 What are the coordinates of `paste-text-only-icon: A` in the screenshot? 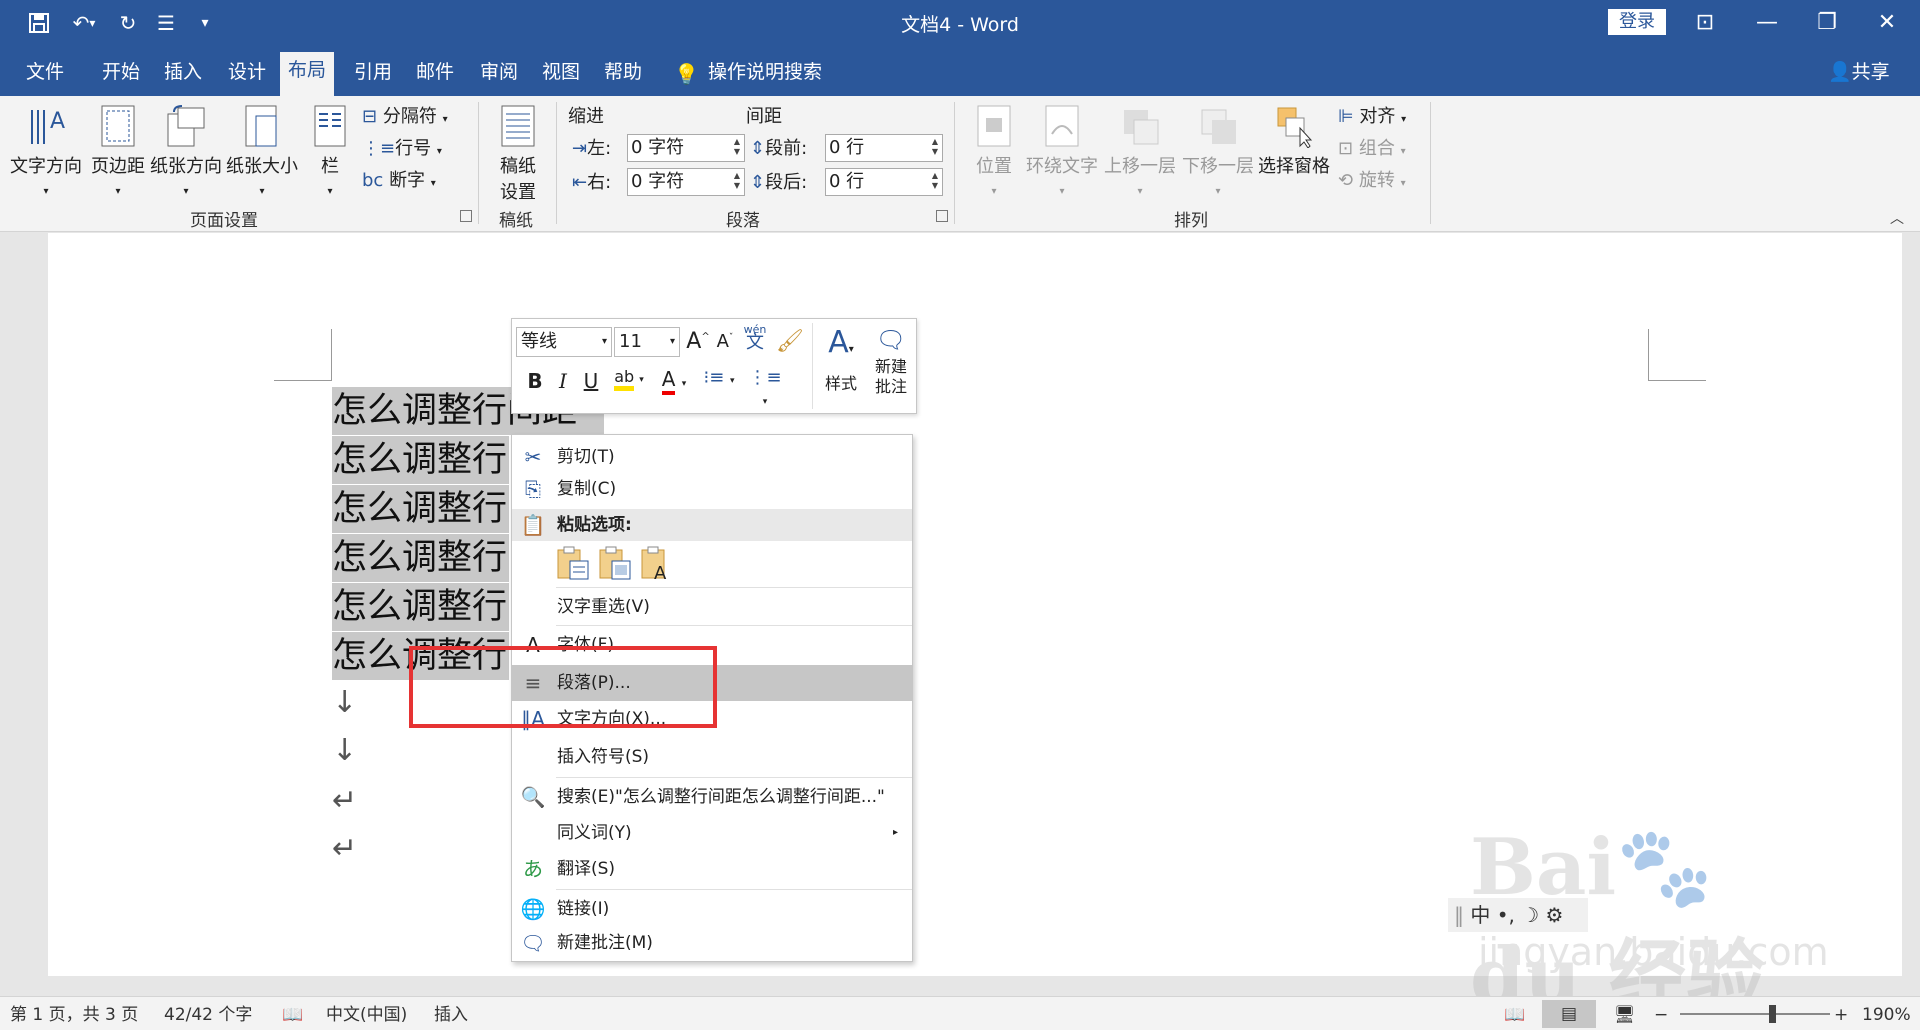 It's located at (658, 564).